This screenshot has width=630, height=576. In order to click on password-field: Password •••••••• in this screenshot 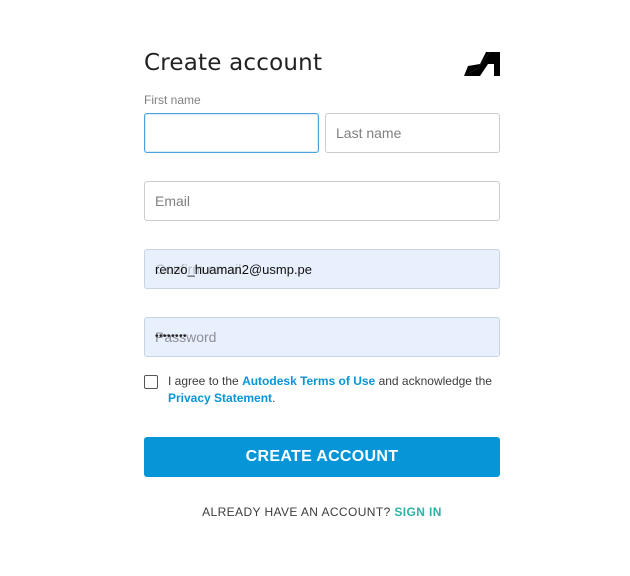, I will do `click(322, 337)`.